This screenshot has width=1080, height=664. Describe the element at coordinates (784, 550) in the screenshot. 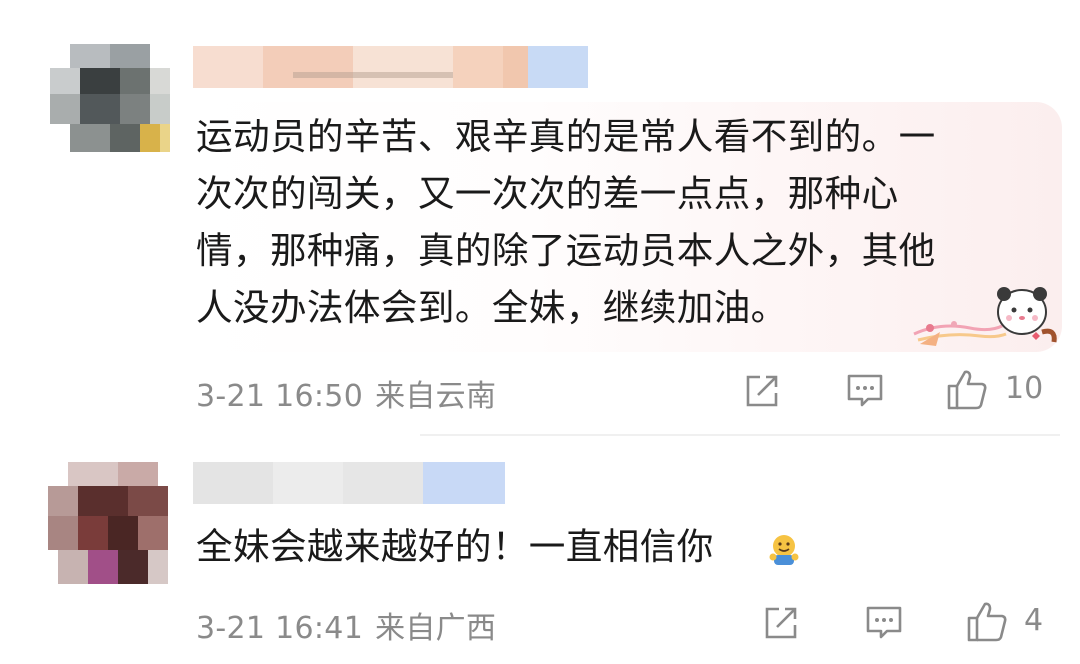

I see `hug-emoji-icon` at that location.